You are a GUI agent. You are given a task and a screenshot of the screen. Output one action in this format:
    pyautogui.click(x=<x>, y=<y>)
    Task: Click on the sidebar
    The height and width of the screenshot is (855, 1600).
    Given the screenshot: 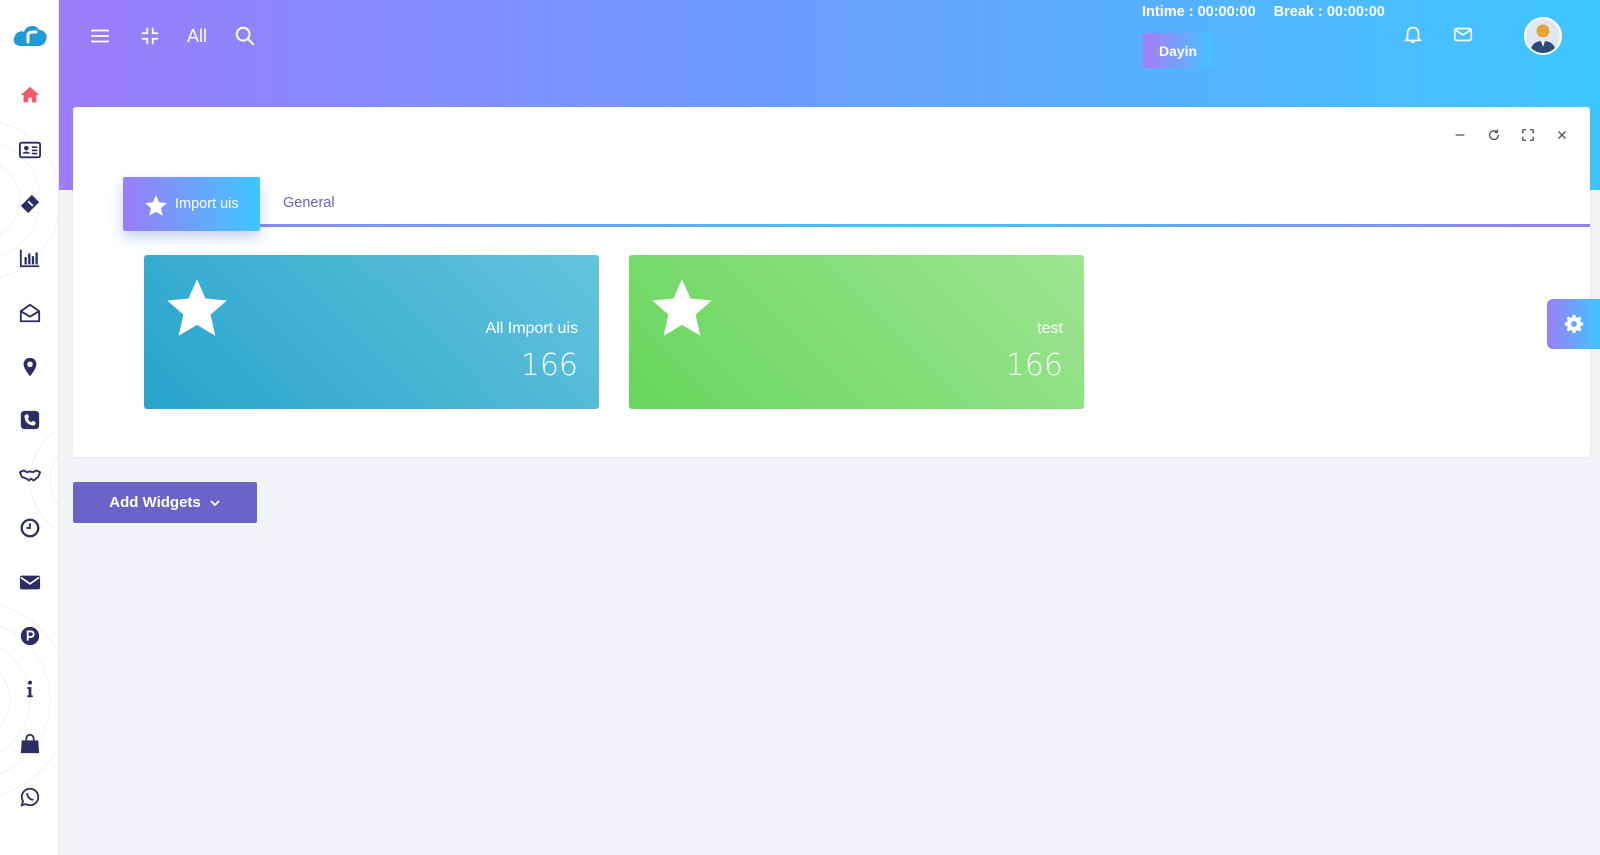 What is the action you would take?
    pyautogui.click(x=29, y=427)
    